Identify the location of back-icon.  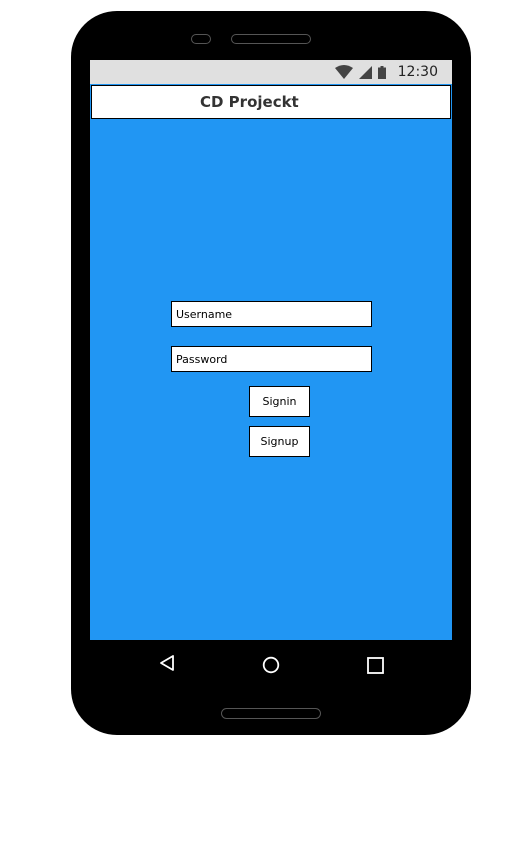
(167, 663).